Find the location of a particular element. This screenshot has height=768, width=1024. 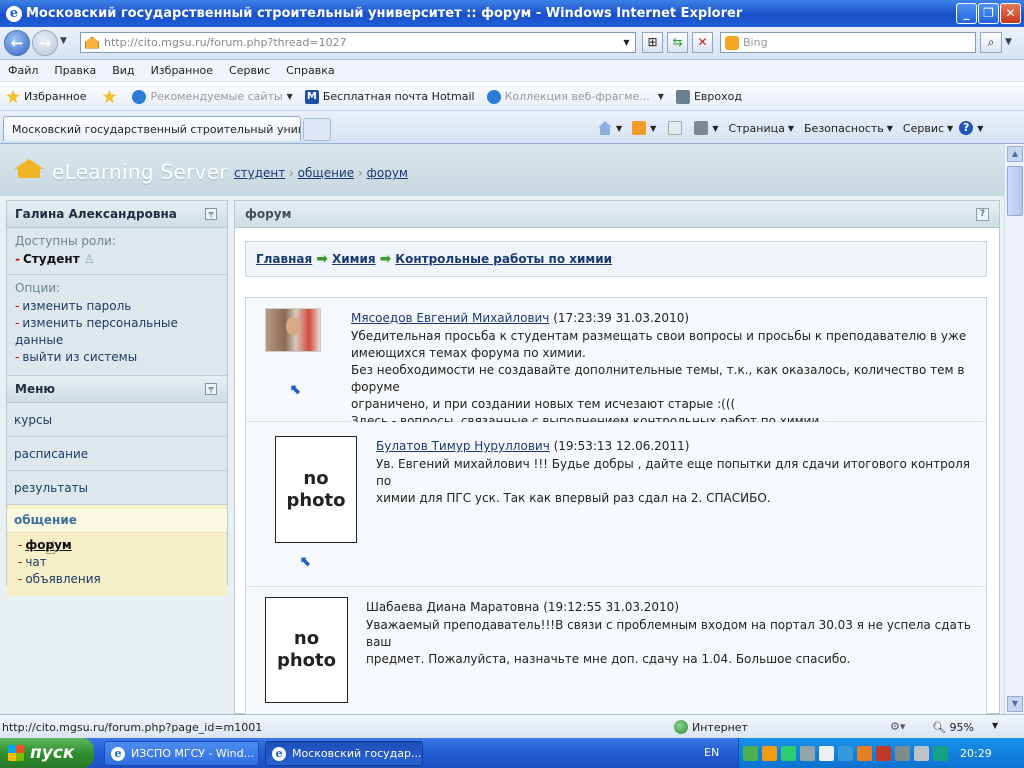

options-title: Опции: is located at coordinates (38, 288).